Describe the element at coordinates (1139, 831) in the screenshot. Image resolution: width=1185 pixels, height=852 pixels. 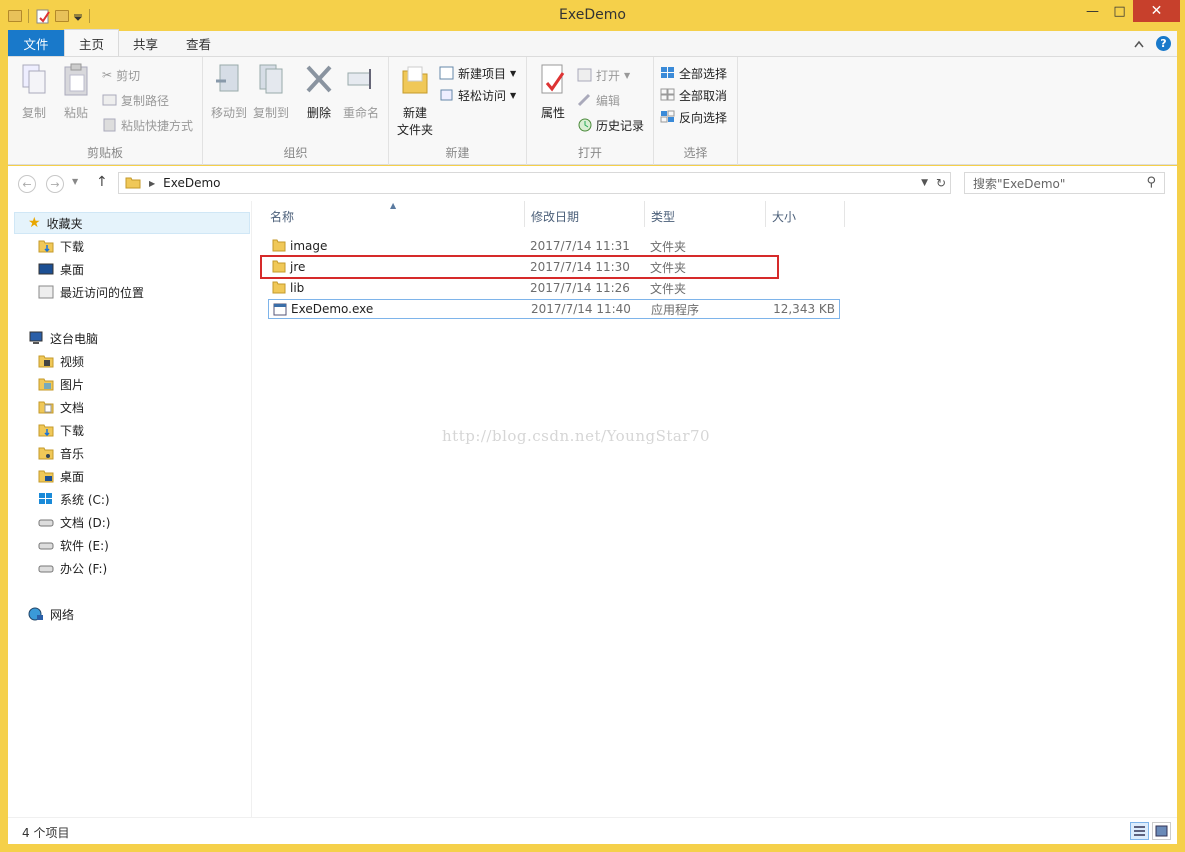
I see `details-view-button` at that location.